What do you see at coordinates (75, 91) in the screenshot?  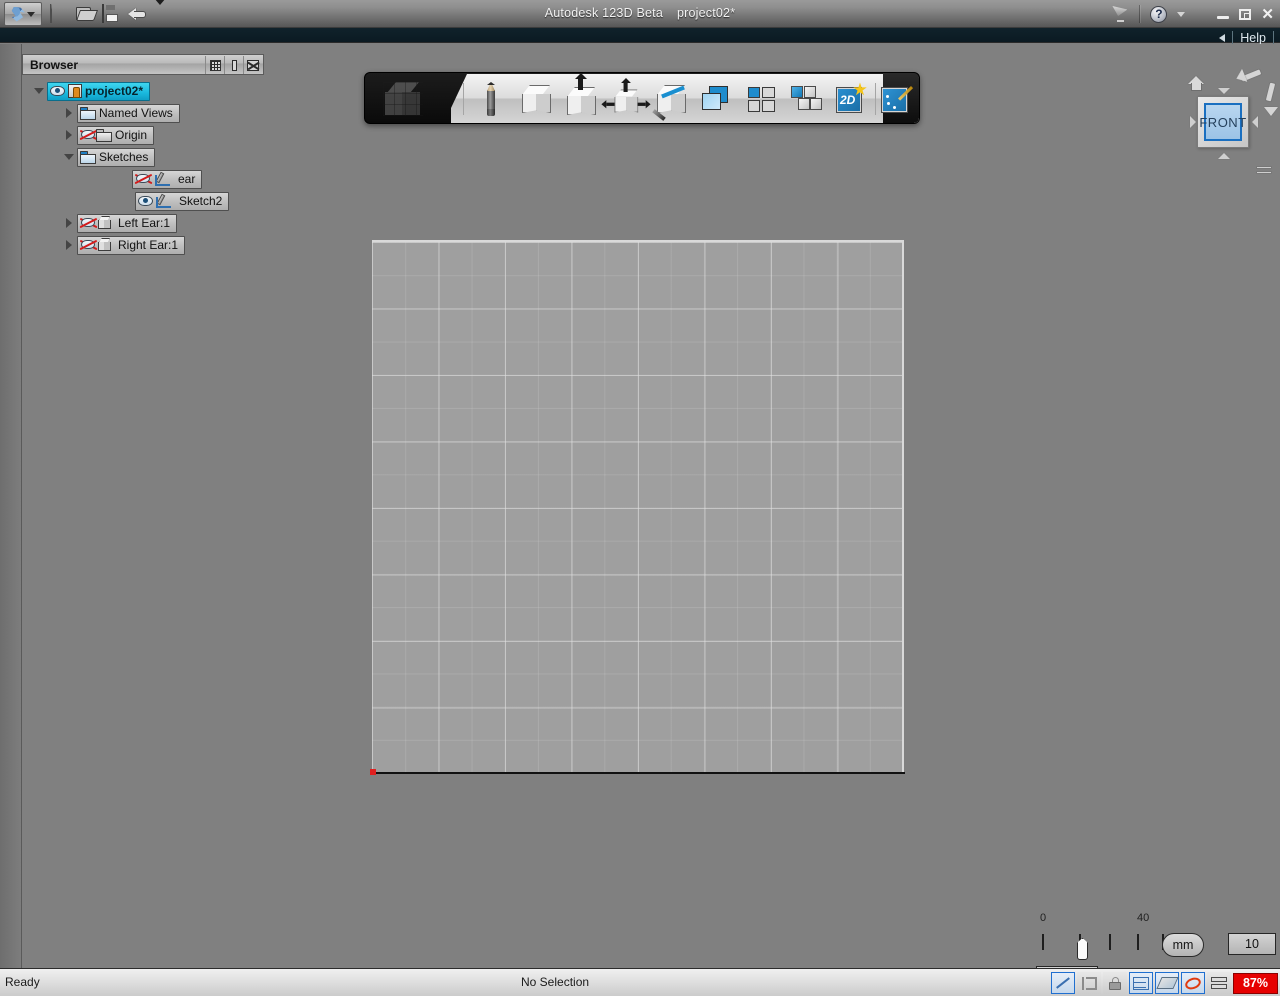 I see `pin-icon` at bounding box center [75, 91].